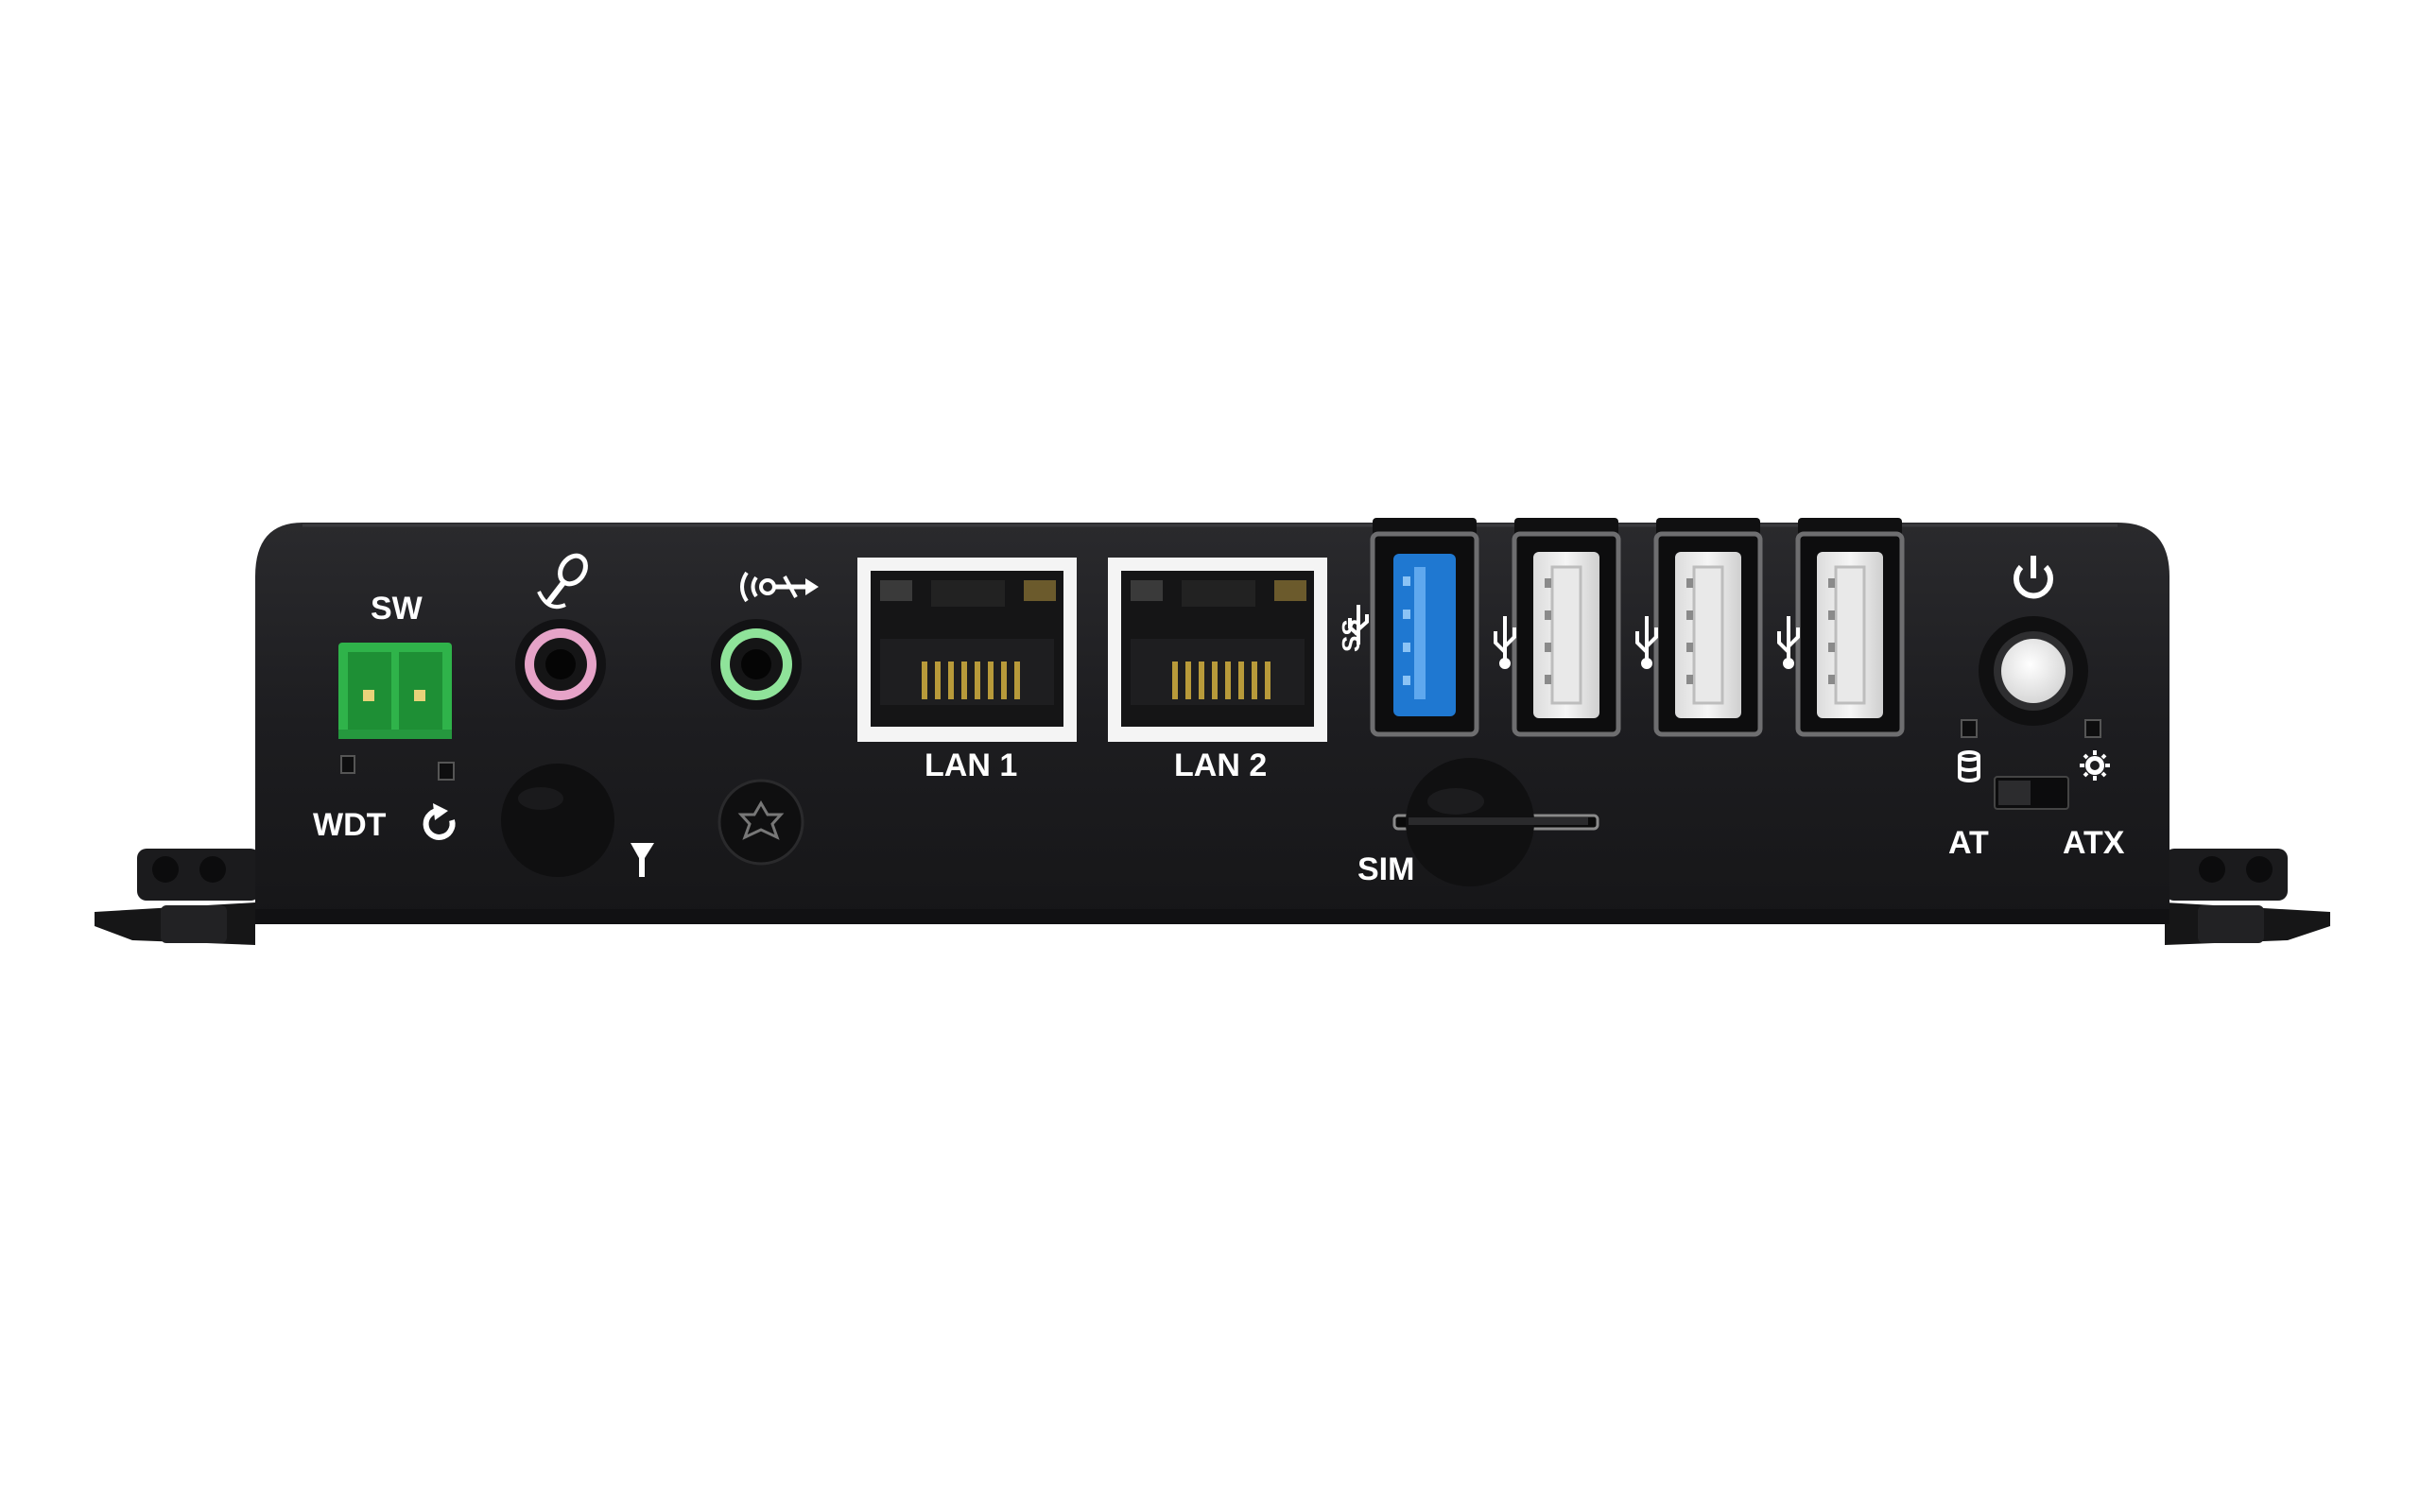 The height and width of the screenshot is (1512, 2420). What do you see at coordinates (350, 825) in the screenshot?
I see `wdt-label: WDT` at bounding box center [350, 825].